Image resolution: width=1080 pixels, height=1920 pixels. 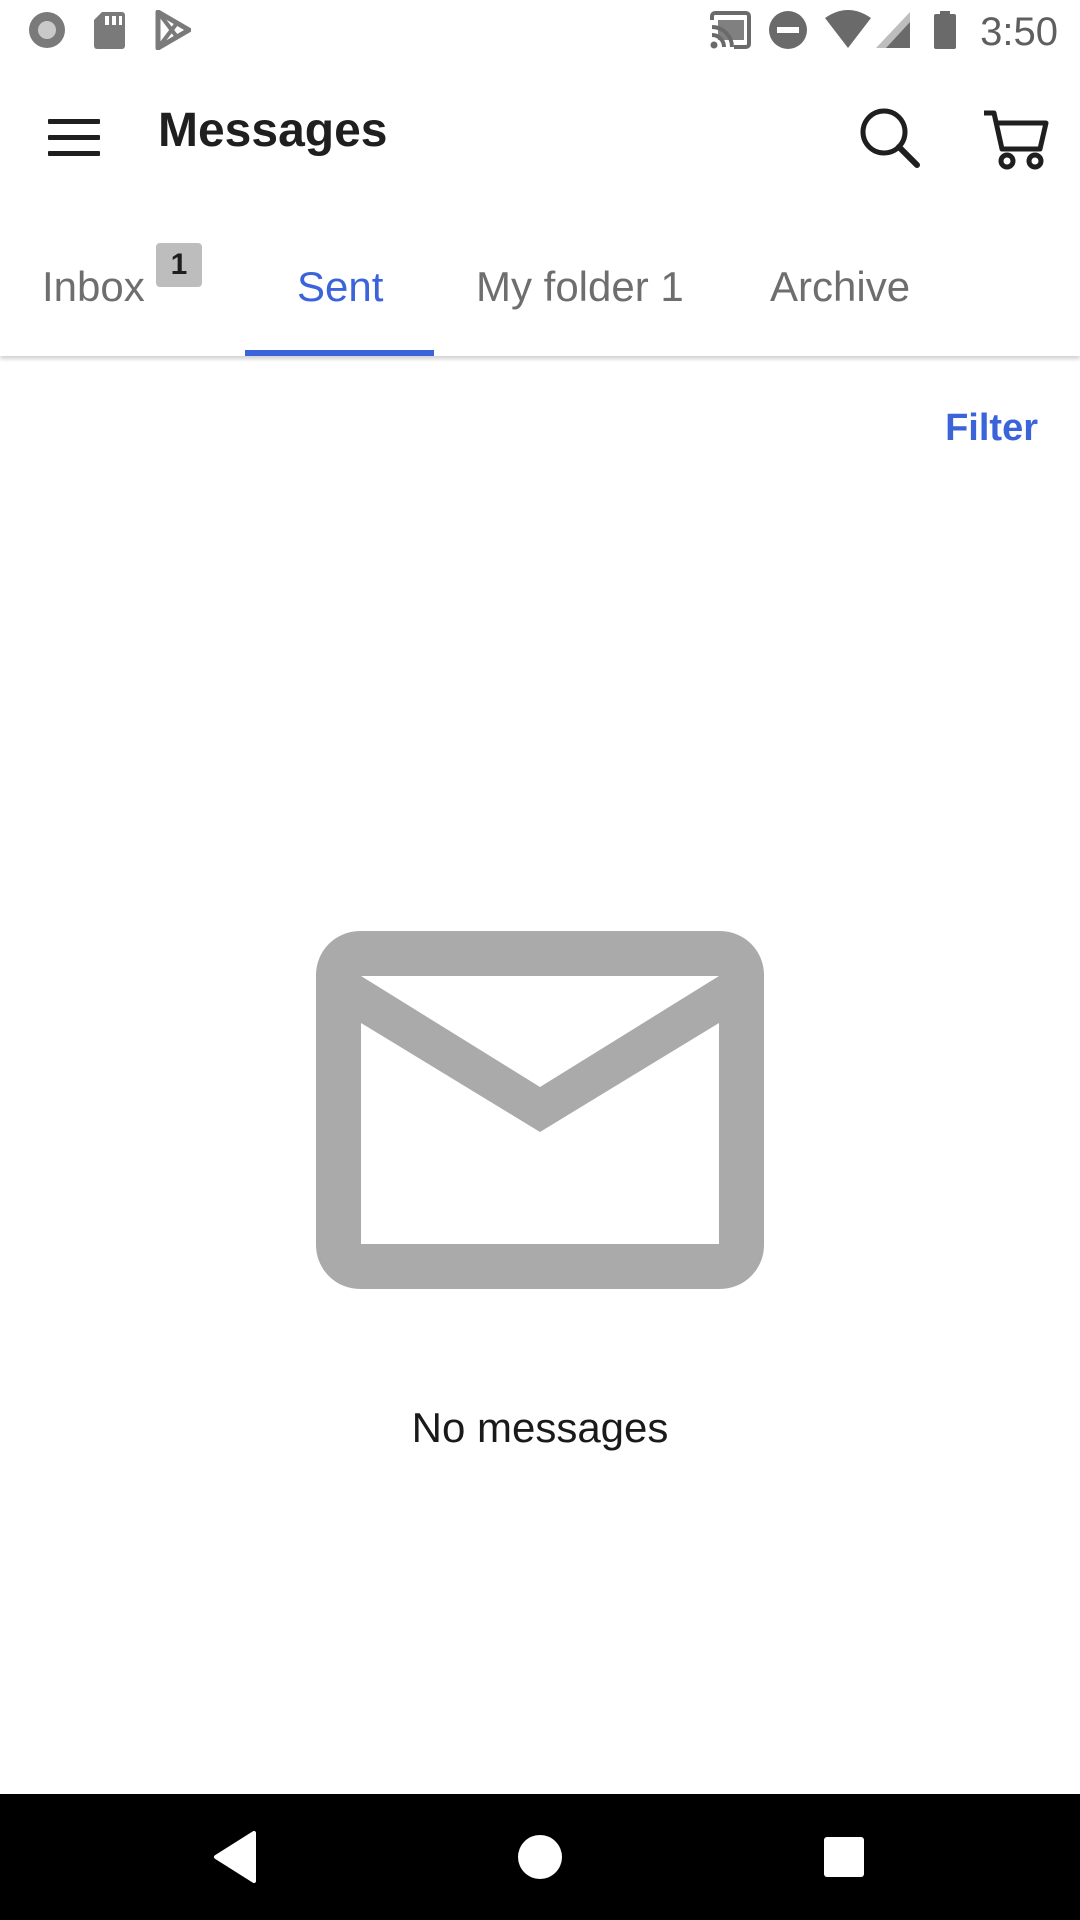 What do you see at coordinates (273, 130) in the screenshot?
I see `page-title: Messages` at bounding box center [273, 130].